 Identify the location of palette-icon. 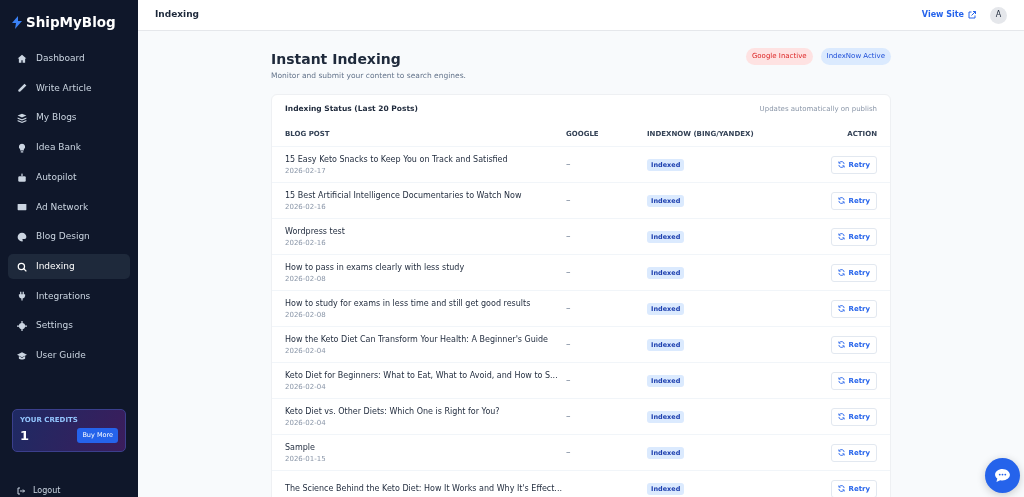
(22, 237).